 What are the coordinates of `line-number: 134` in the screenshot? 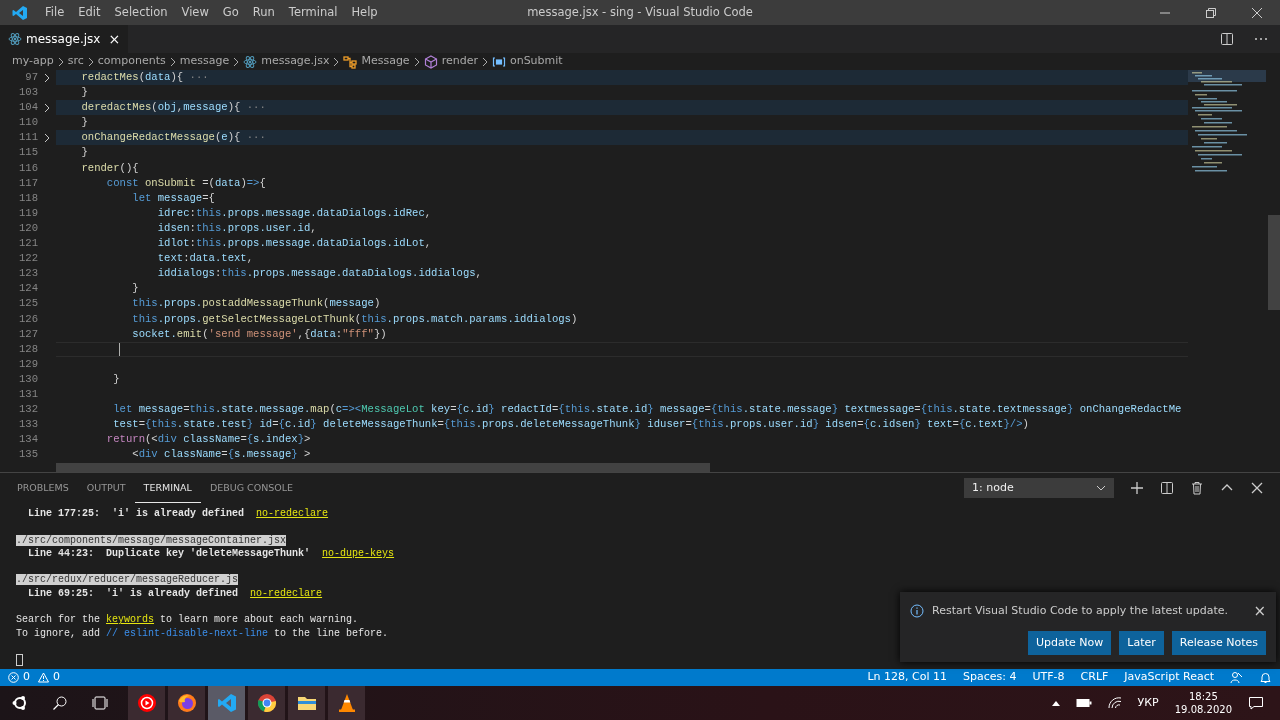 It's located at (27, 440).